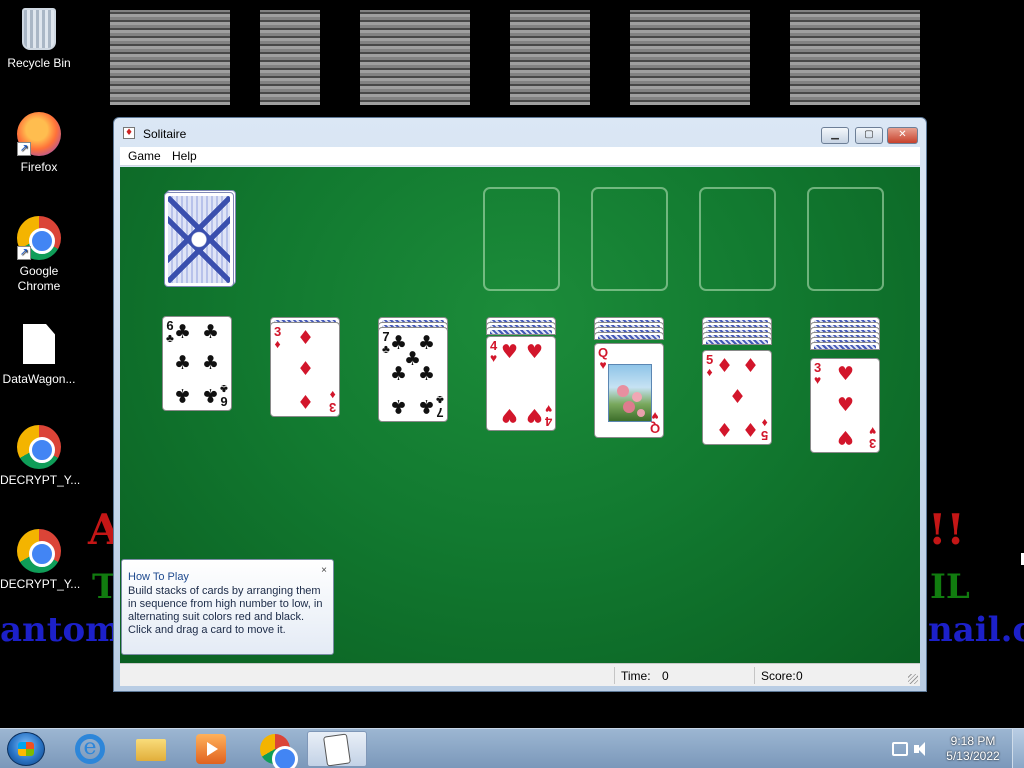 This screenshot has width=1024, height=768. I want to click on clock-time: 9:18 PM, so click(973, 741).